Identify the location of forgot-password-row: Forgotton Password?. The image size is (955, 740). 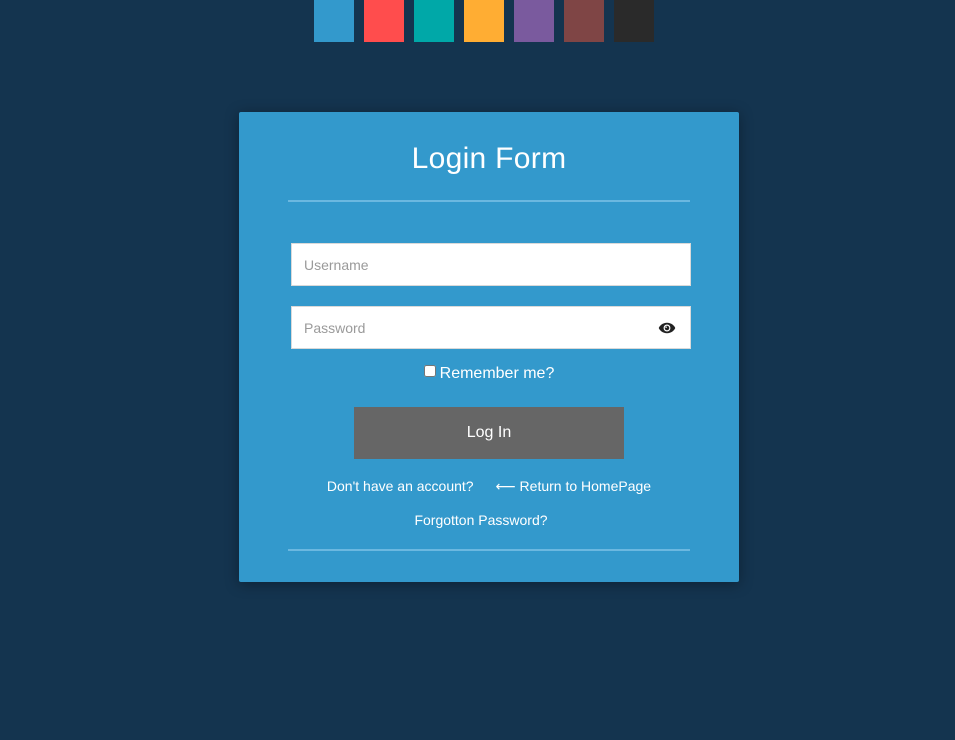
(481, 520).